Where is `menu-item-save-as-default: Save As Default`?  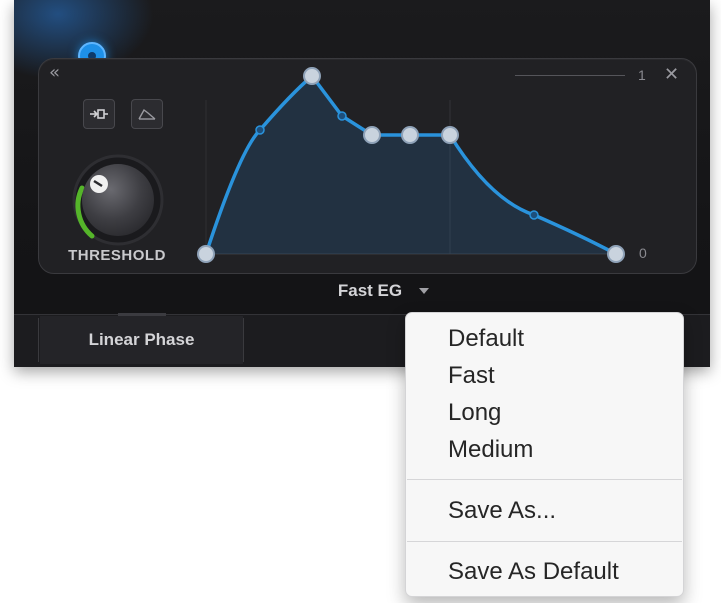 menu-item-save-as-default: Save As Default is located at coordinates (533, 572).